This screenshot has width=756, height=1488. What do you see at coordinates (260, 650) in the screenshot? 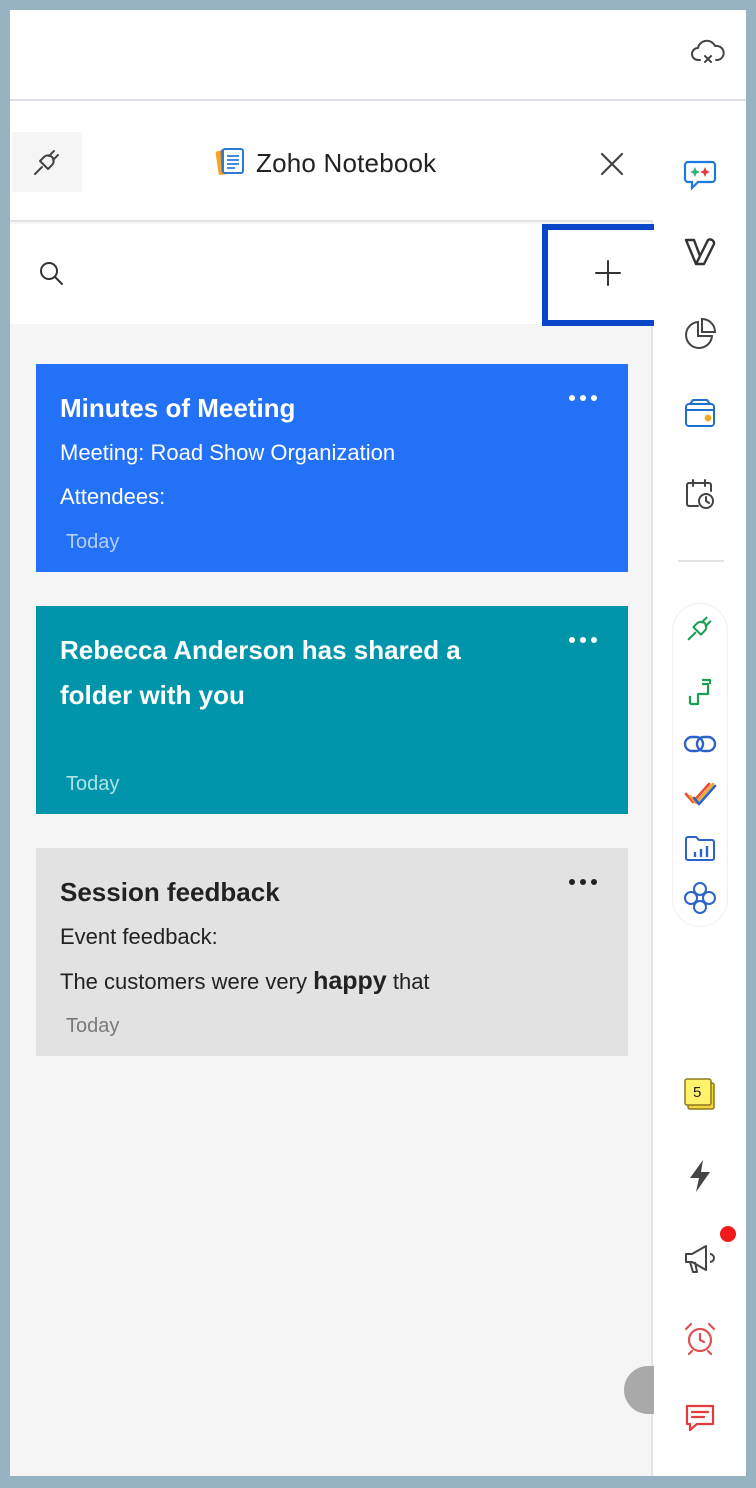
I see `note-title-line: Rebecca Anderson has shared a` at bounding box center [260, 650].